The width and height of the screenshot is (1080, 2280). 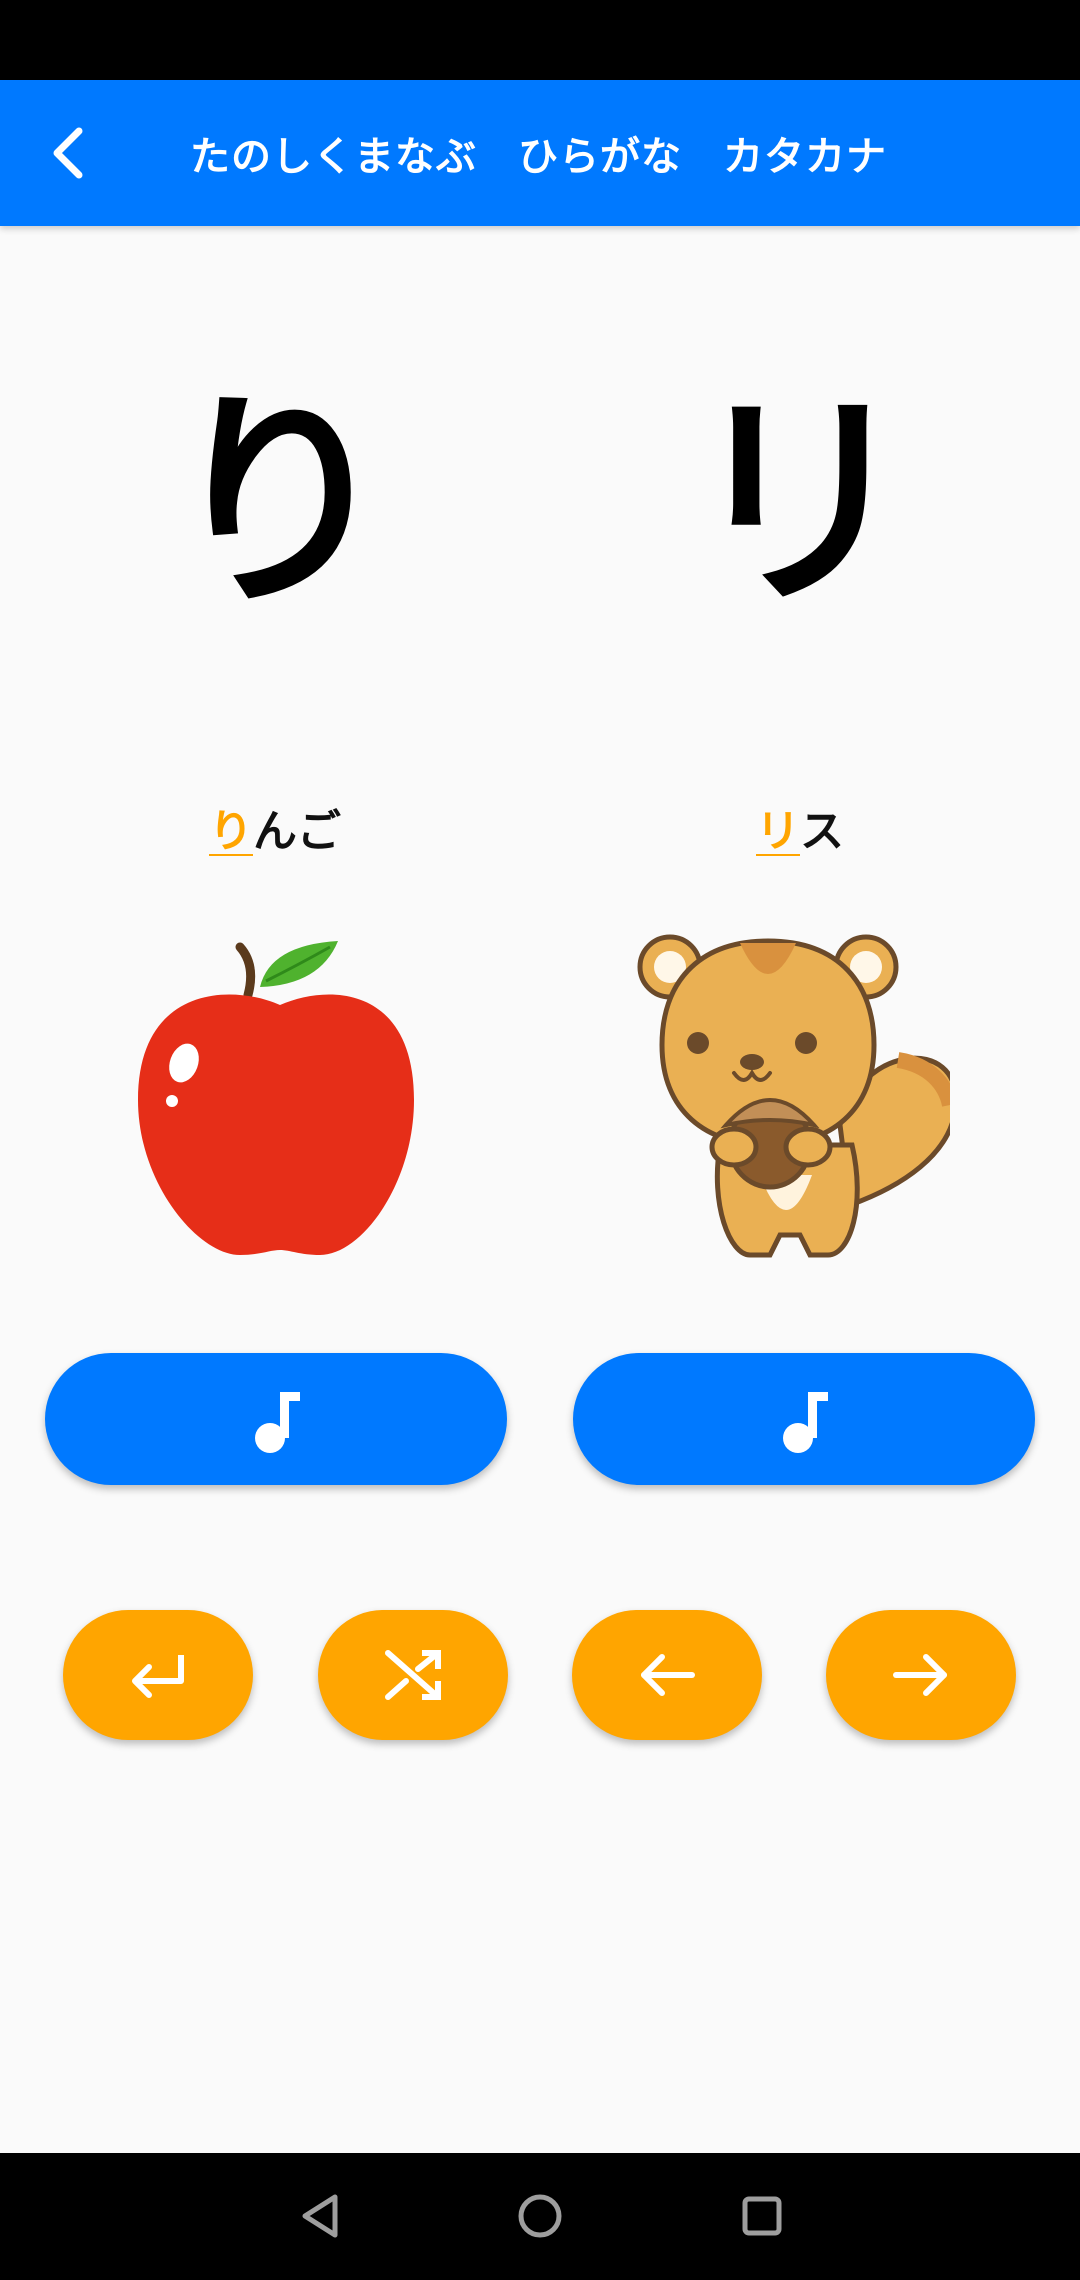 I want to click on back-button, so click(x=70, y=153).